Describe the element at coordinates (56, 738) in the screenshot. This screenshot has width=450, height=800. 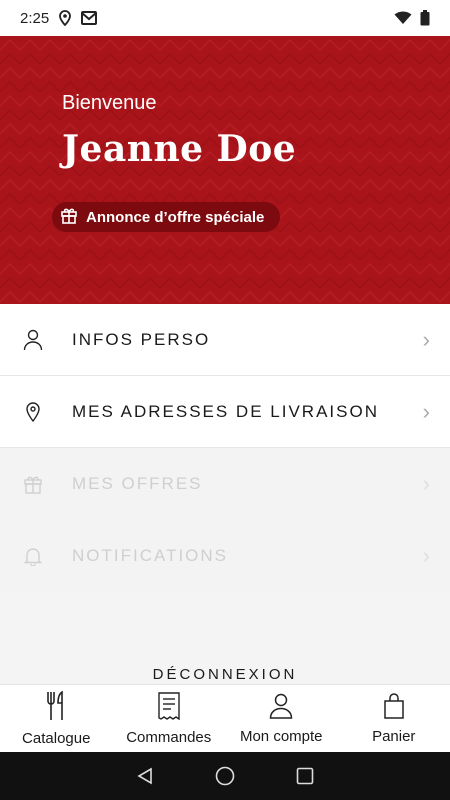
I see `tab-label: Catalogue` at that location.